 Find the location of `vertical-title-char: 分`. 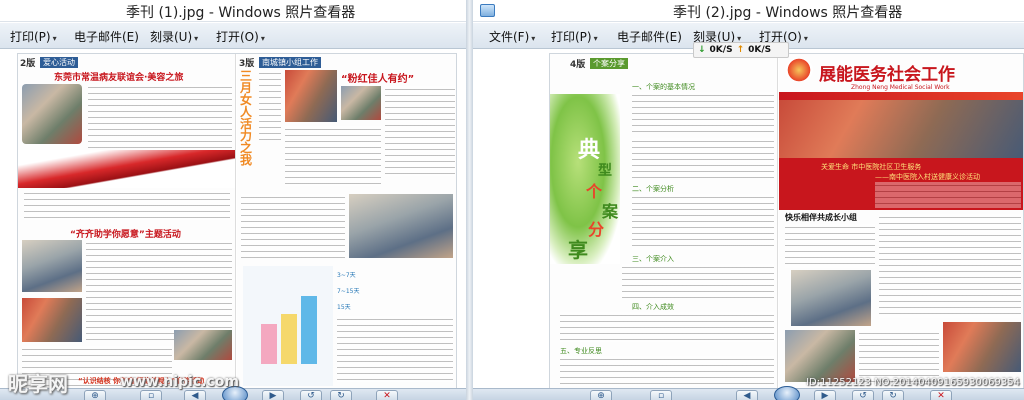

vertical-title-char: 分 is located at coordinates (596, 229).